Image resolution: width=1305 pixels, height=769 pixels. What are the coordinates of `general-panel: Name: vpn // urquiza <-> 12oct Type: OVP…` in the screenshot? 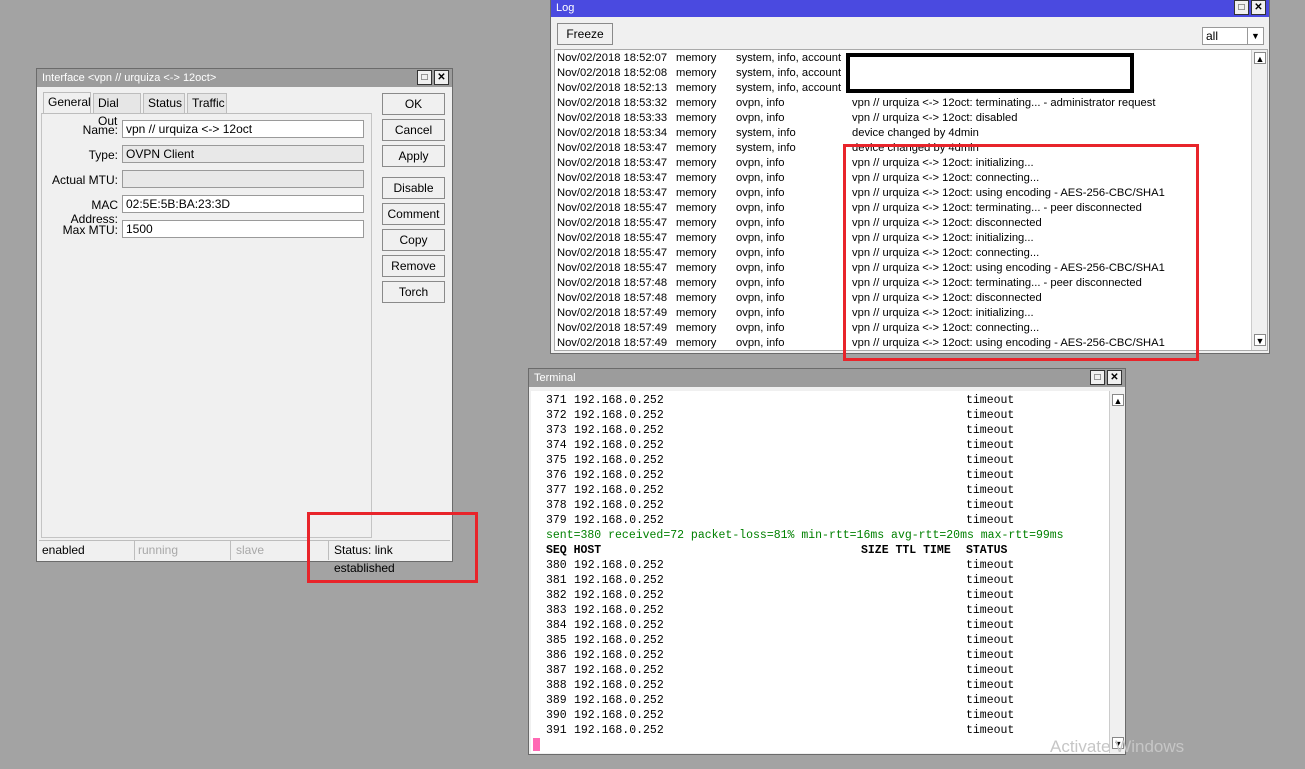 It's located at (206, 325).